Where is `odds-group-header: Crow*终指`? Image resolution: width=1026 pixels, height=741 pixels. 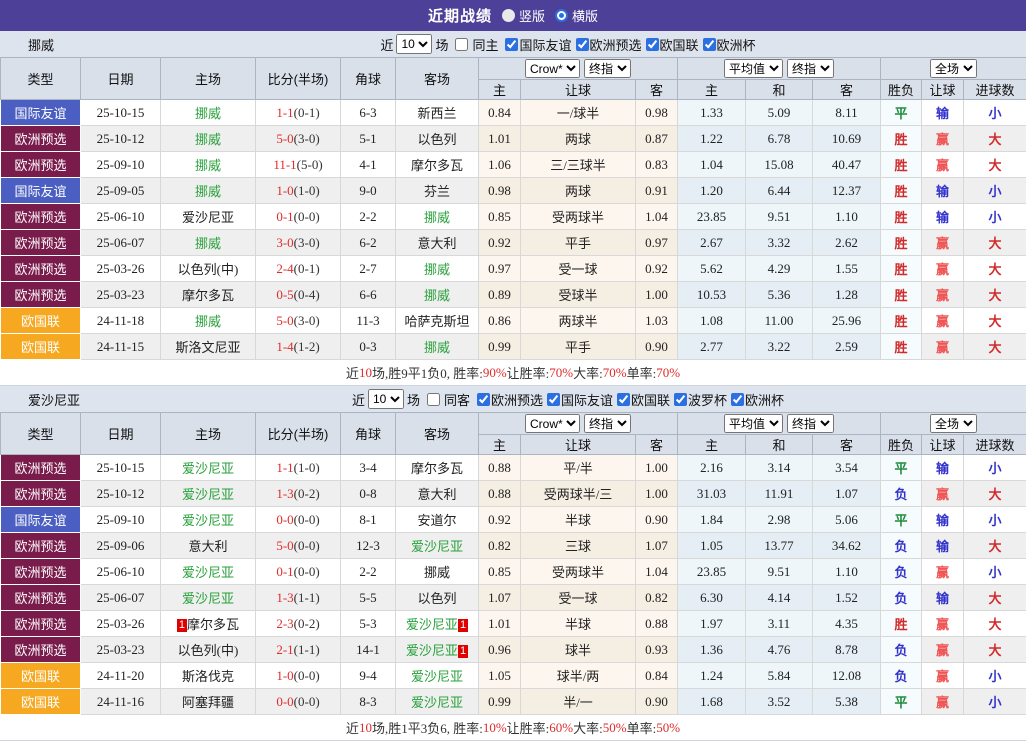 odds-group-header: Crow*终指 is located at coordinates (578, 69).